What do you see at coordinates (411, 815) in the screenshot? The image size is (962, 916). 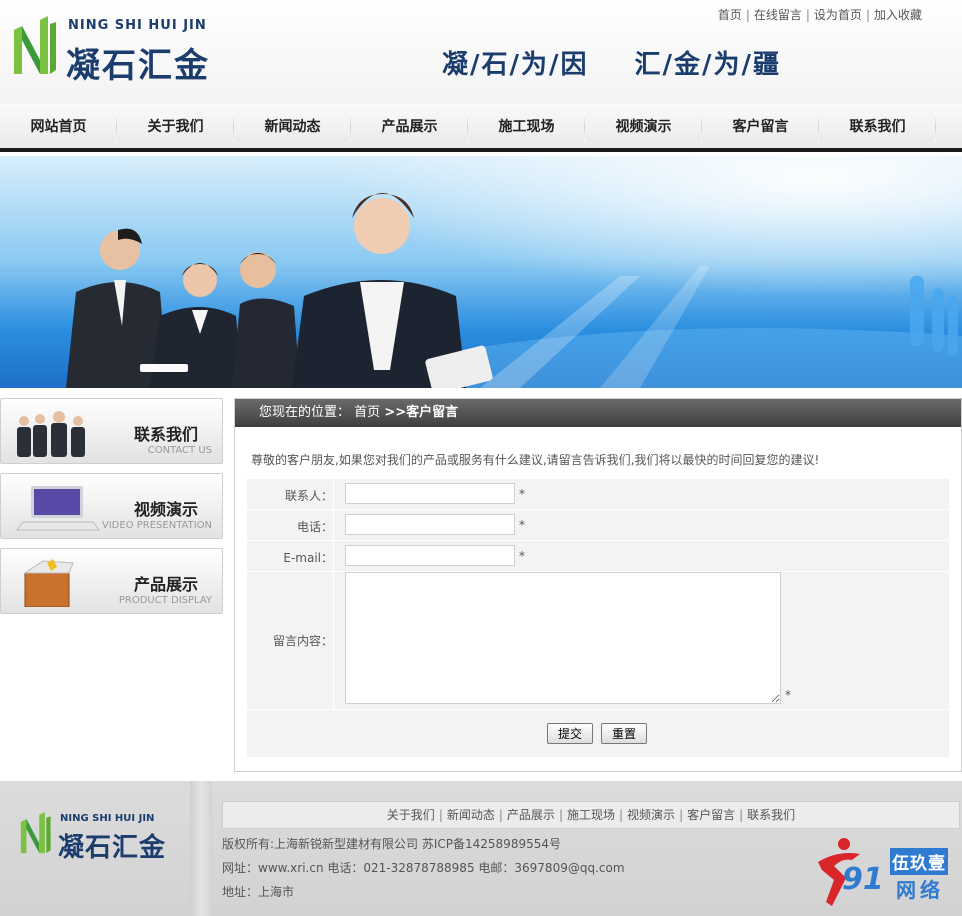 I see `footer-link-about: 关于我们` at bounding box center [411, 815].